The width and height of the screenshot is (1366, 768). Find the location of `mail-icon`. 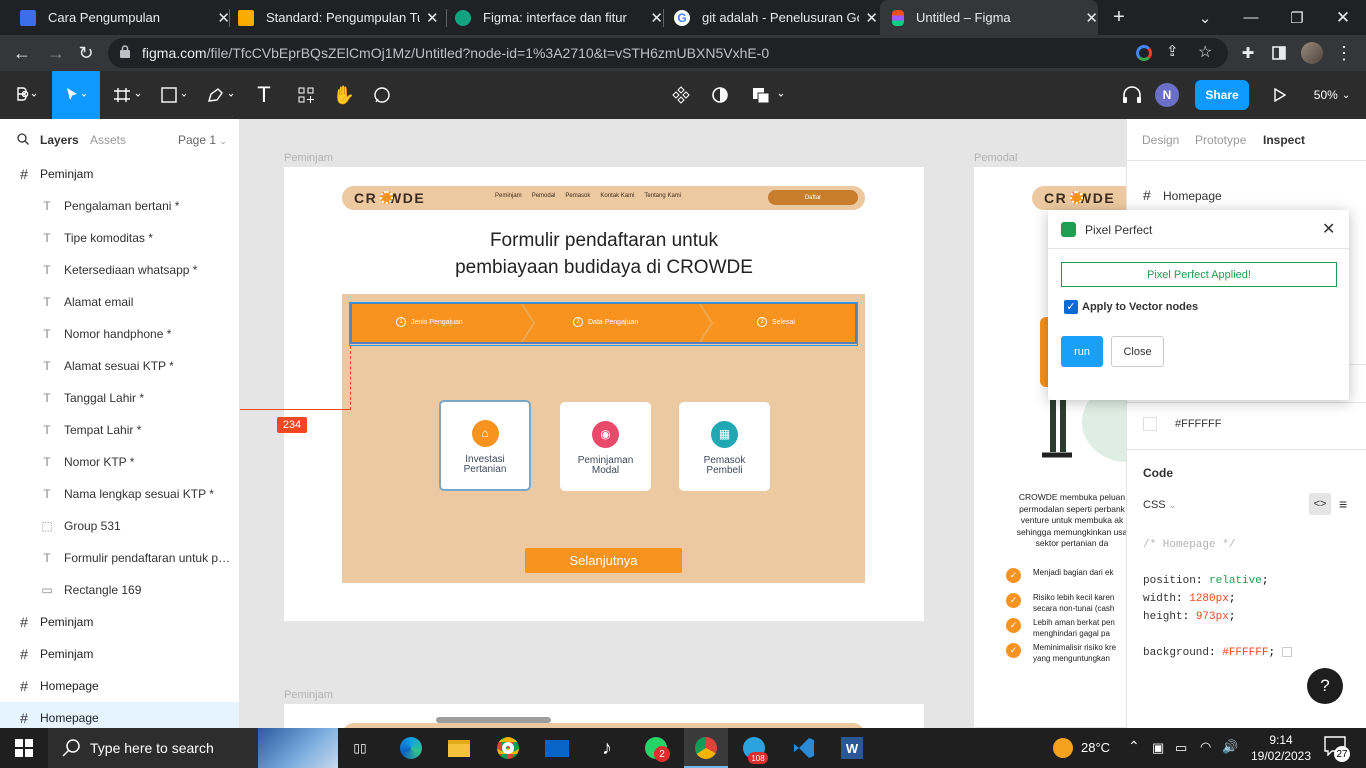

mail-icon is located at coordinates (557, 748).